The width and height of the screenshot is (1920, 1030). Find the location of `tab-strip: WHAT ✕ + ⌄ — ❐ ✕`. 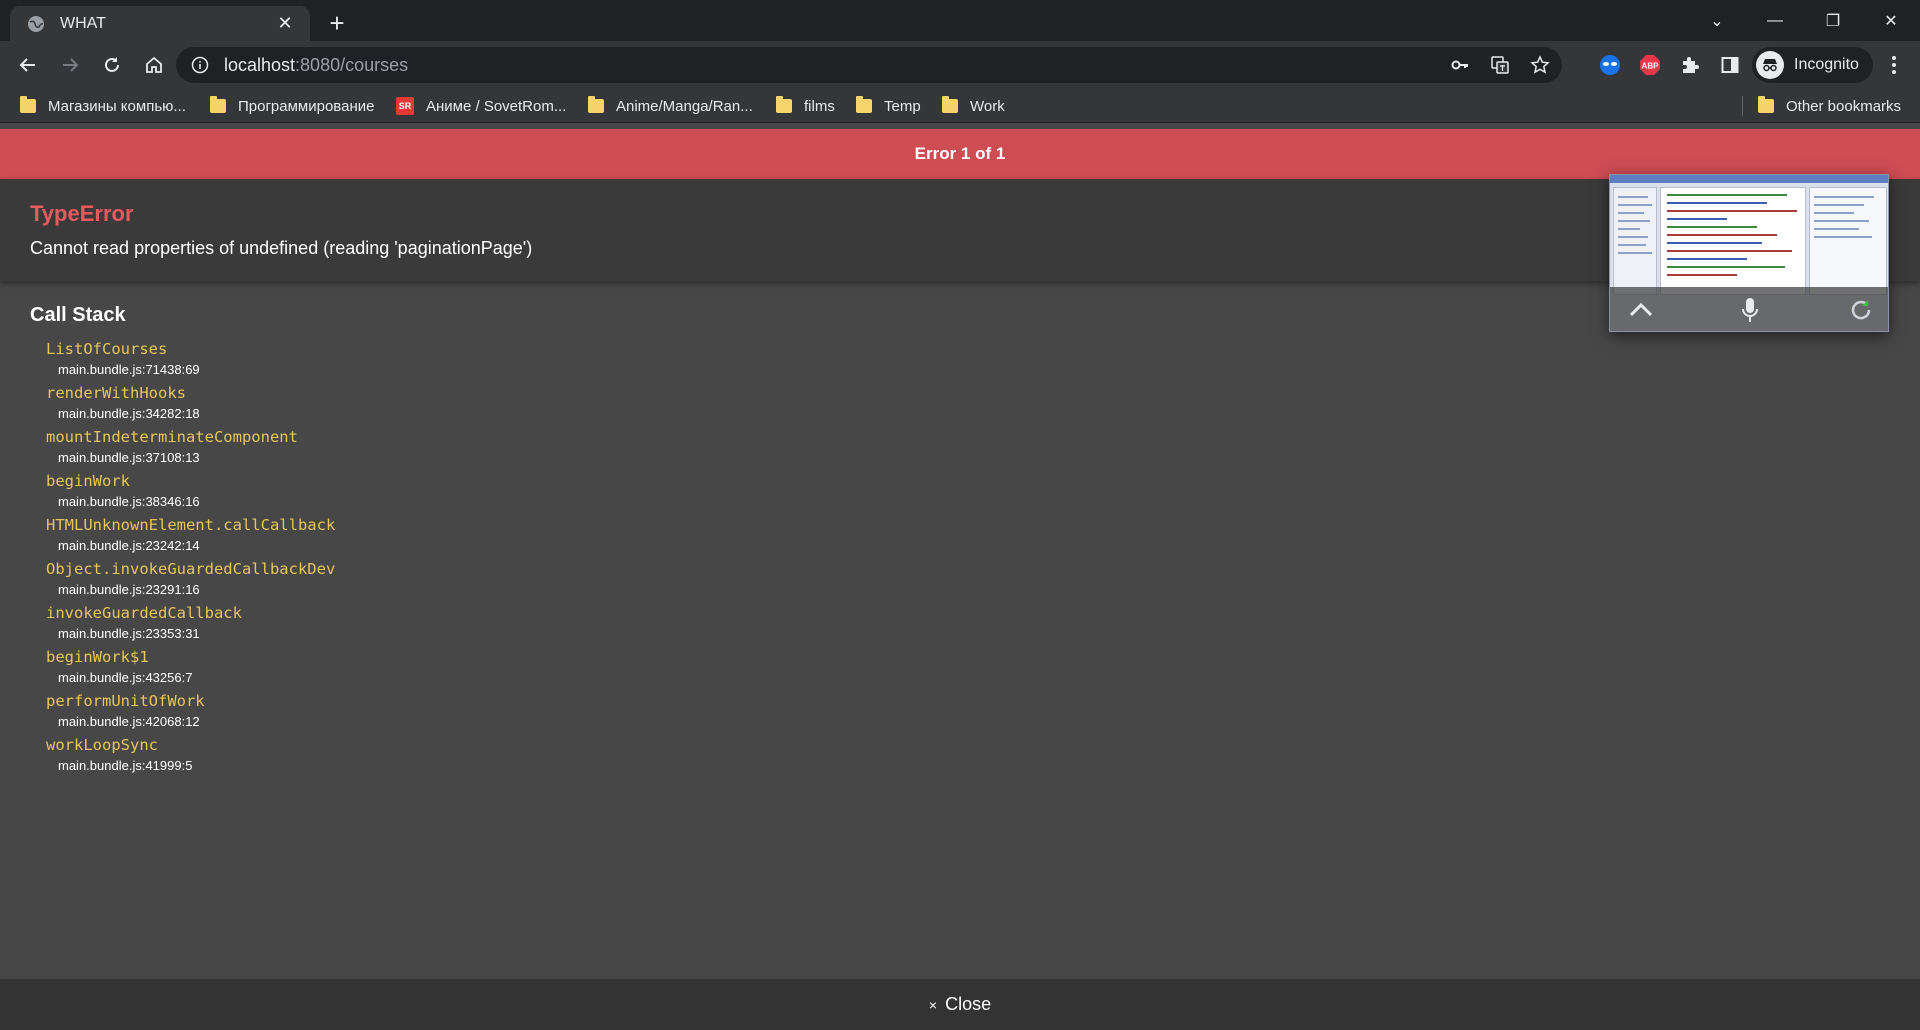

tab-strip: WHAT ✕ + ⌄ — ❐ ✕ is located at coordinates (960, 20).